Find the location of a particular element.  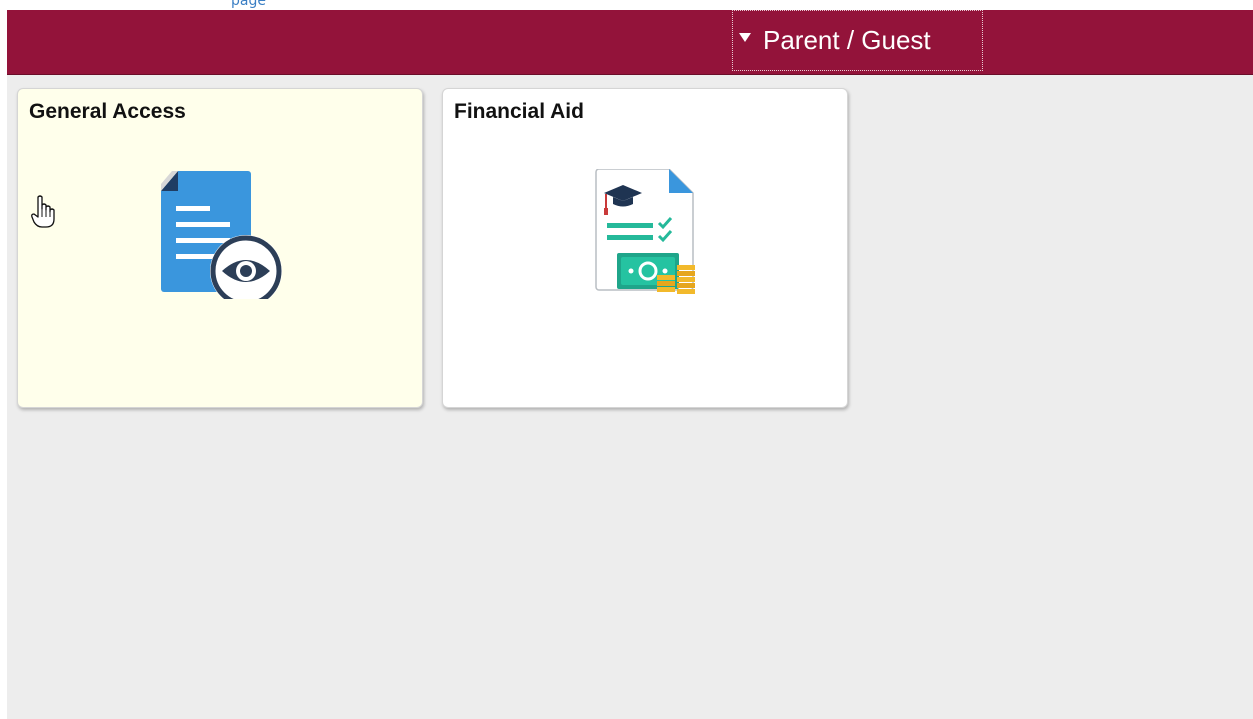

hand-cursor-icon is located at coordinates (43, 211).